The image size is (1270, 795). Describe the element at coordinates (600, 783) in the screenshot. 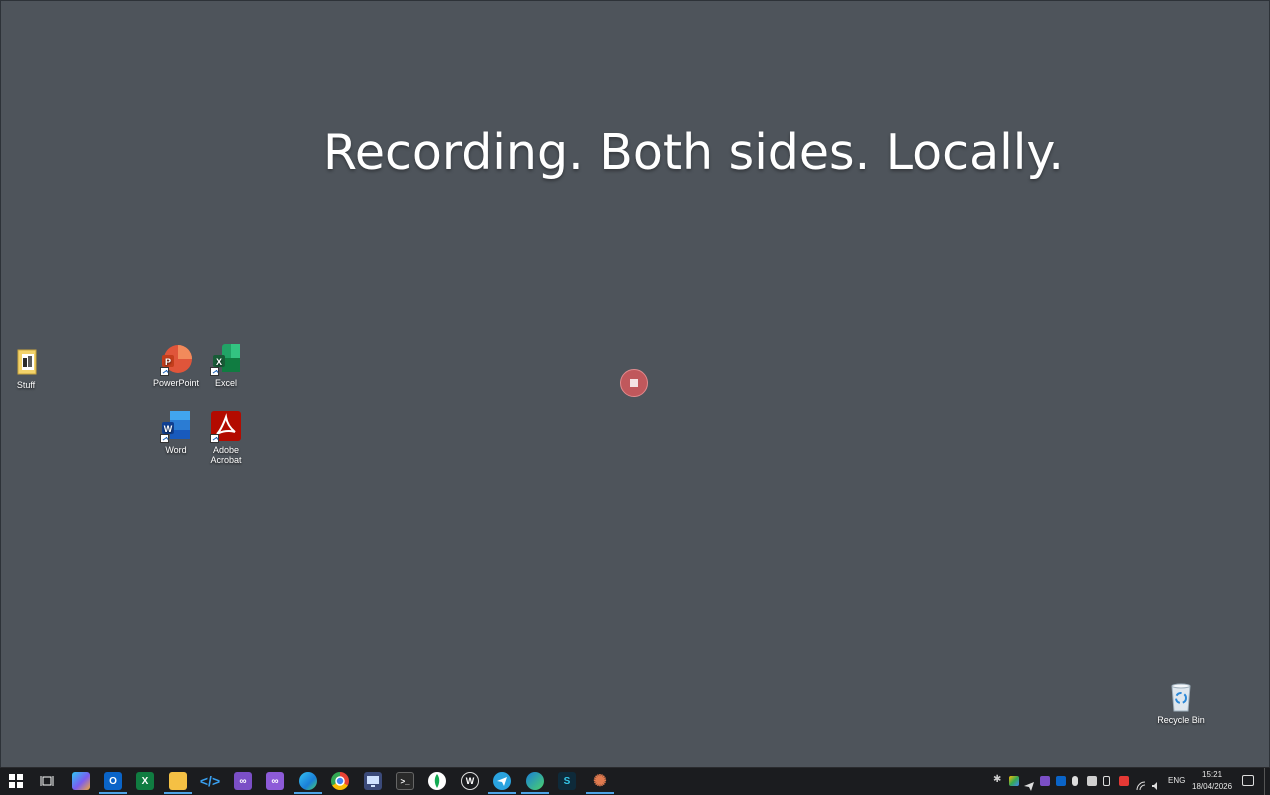

I see `claude-icon: ✺` at that location.